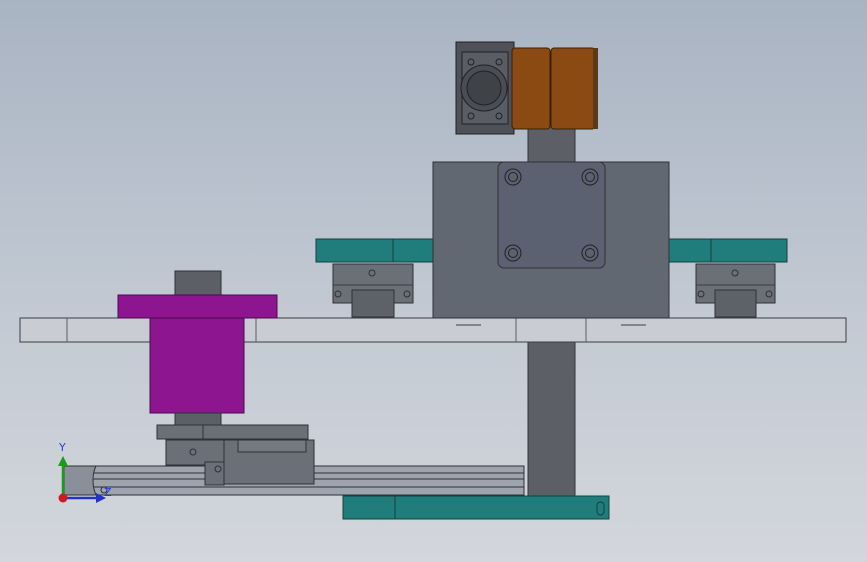 The width and height of the screenshot is (867, 562). Describe the element at coordinates (476, 507) in the screenshot. I see `bottom-teal-bar` at that location.